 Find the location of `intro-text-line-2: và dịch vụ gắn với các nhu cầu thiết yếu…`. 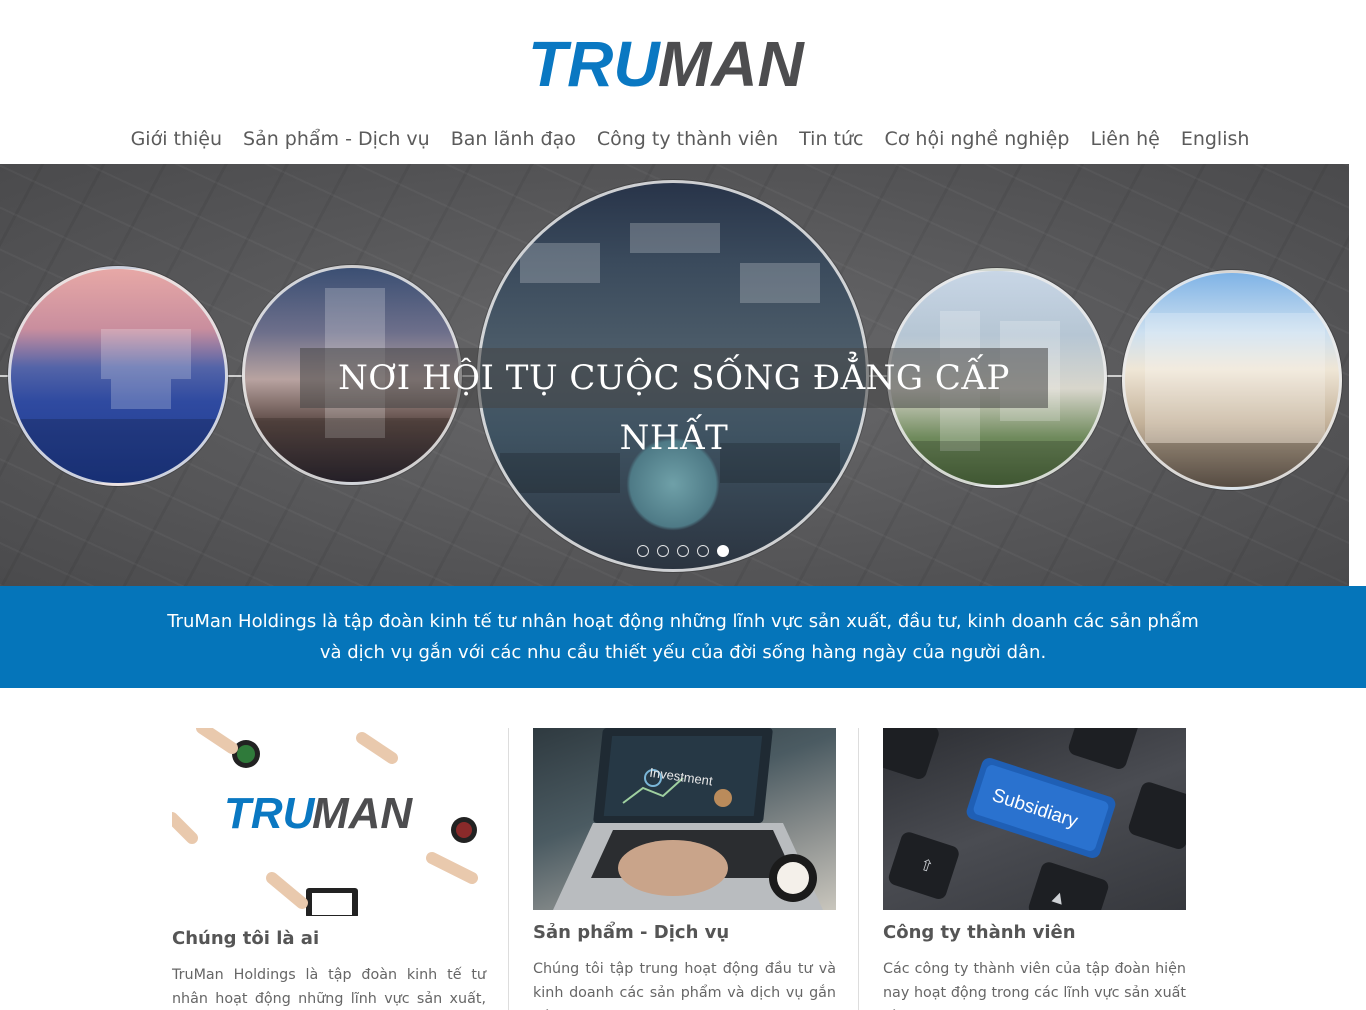

intro-text-line-2: và dịch vụ gắn với các nhu cầu thiết yếu… is located at coordinates (683, 652).